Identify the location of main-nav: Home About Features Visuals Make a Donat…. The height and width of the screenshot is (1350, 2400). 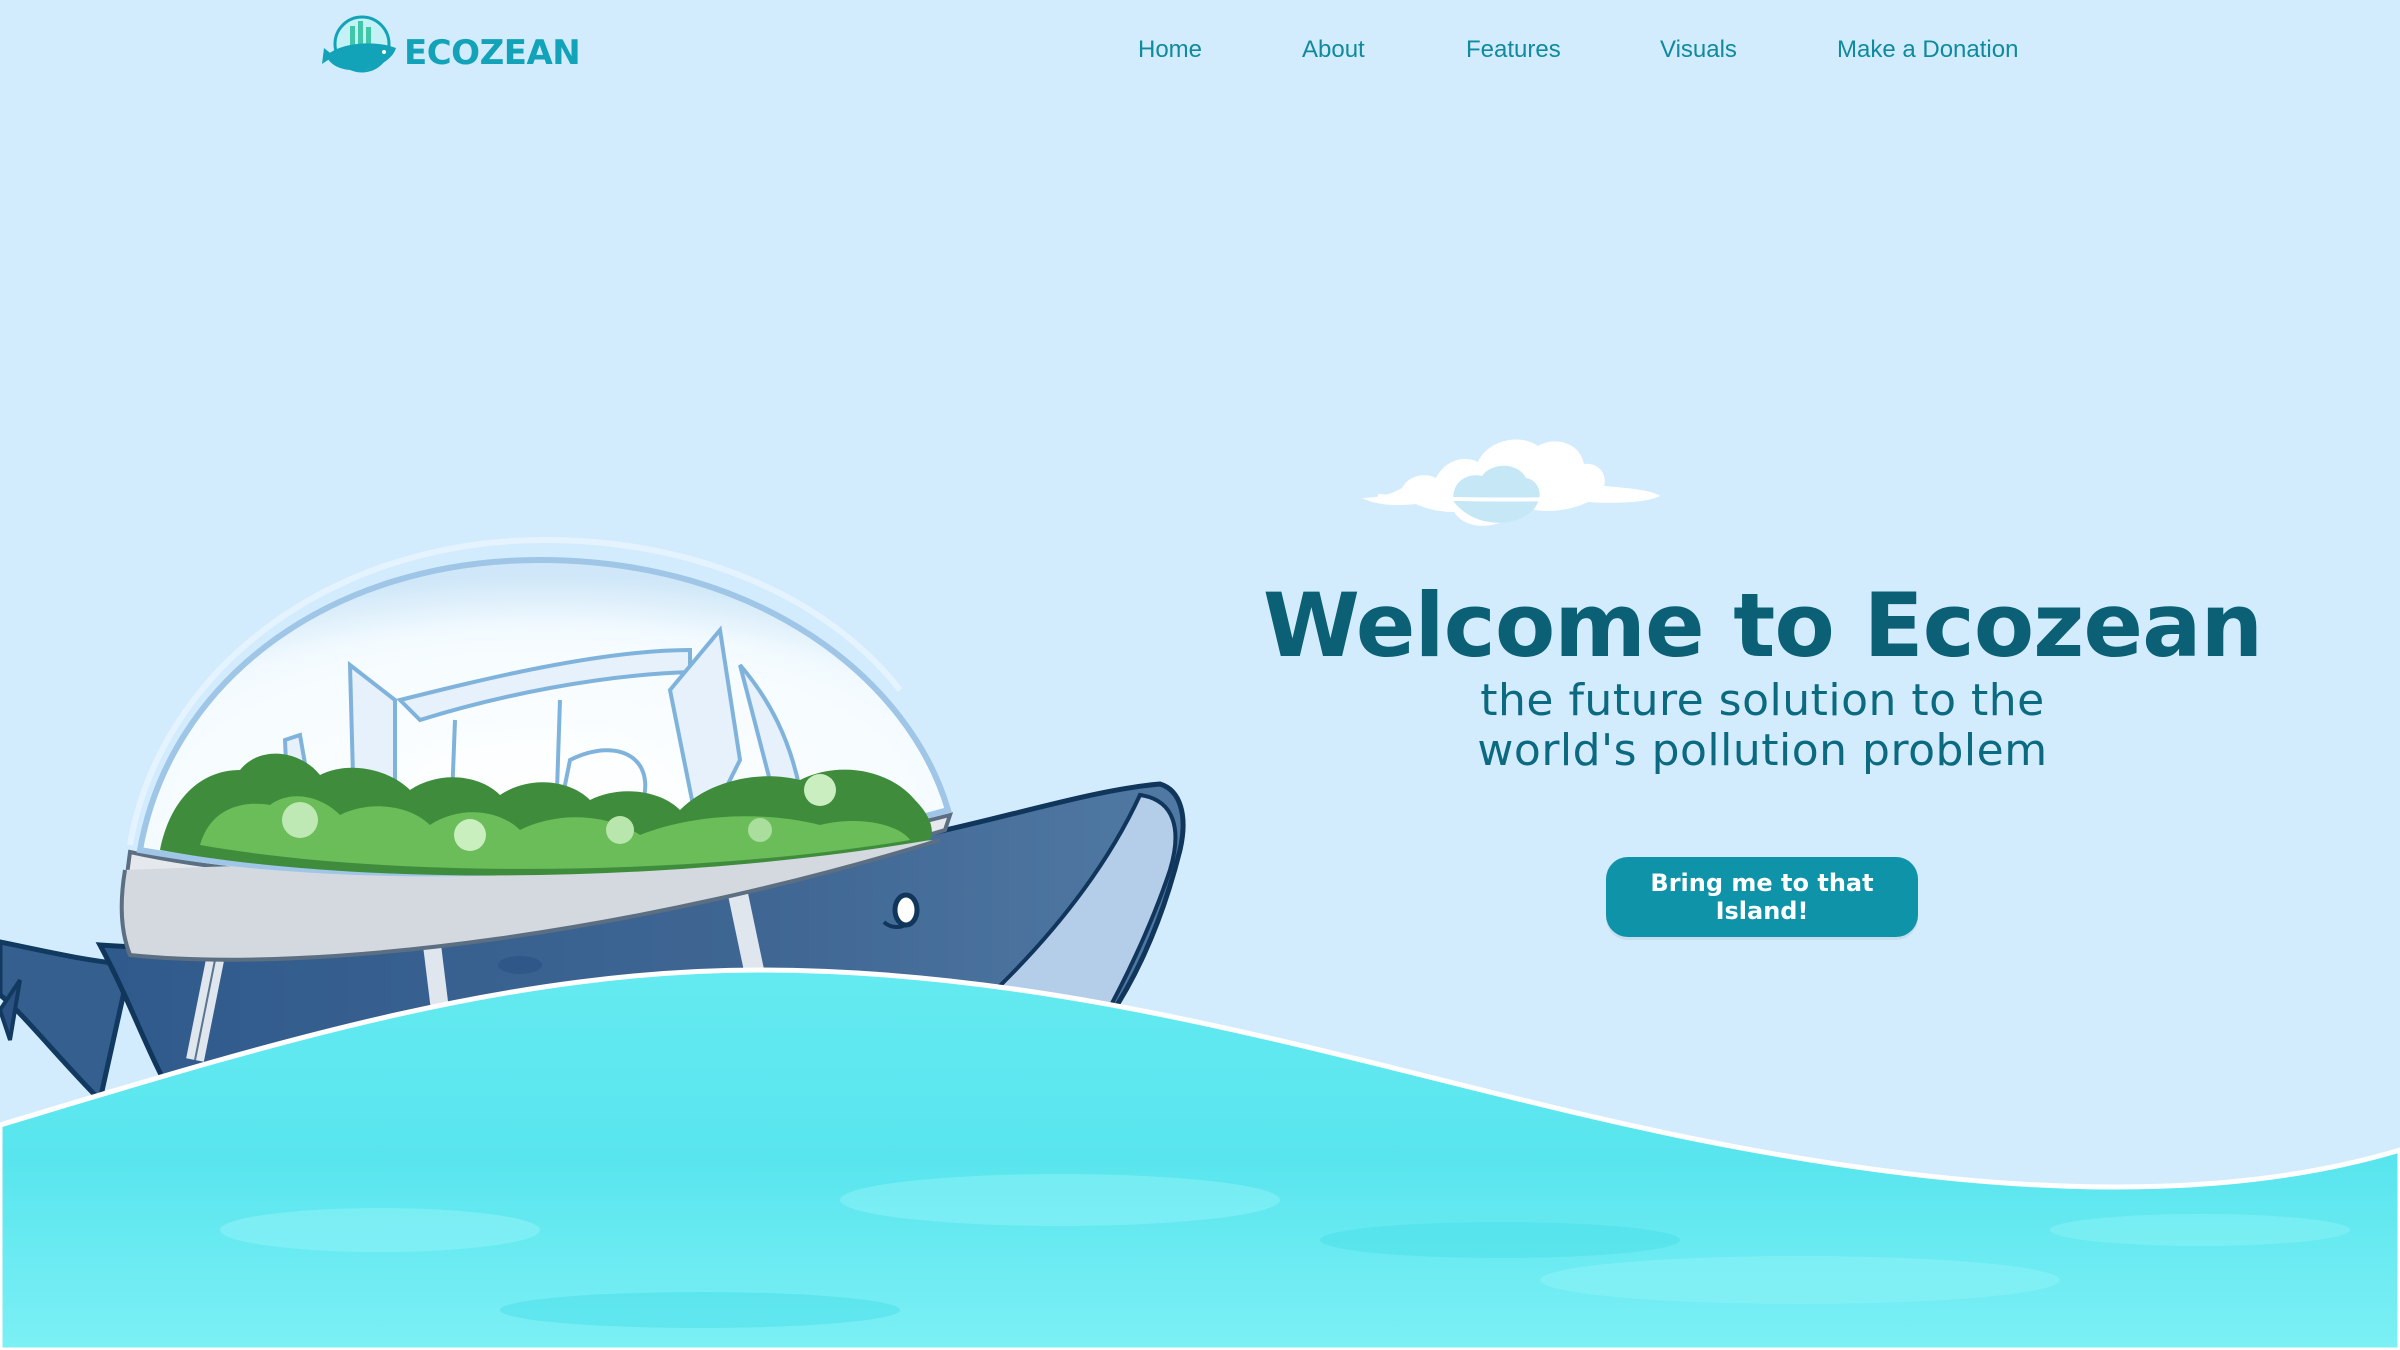
(1200, 50).